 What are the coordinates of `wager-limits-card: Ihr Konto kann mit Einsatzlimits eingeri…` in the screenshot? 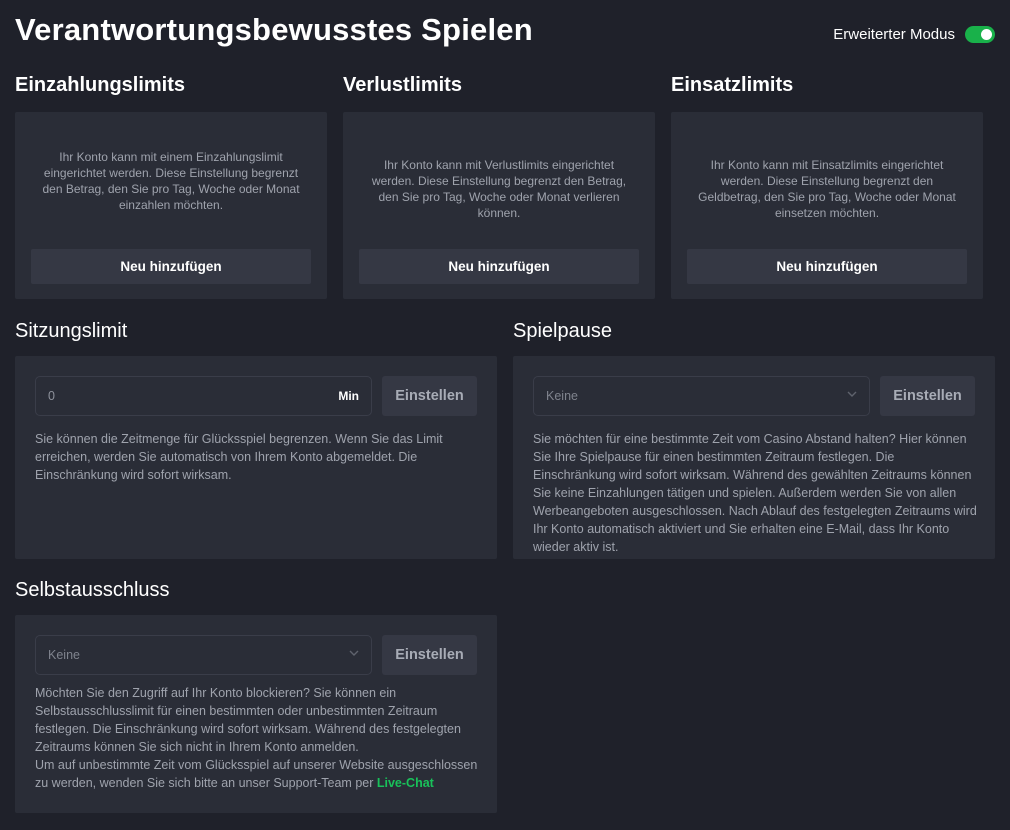 It's located at (827, 205).